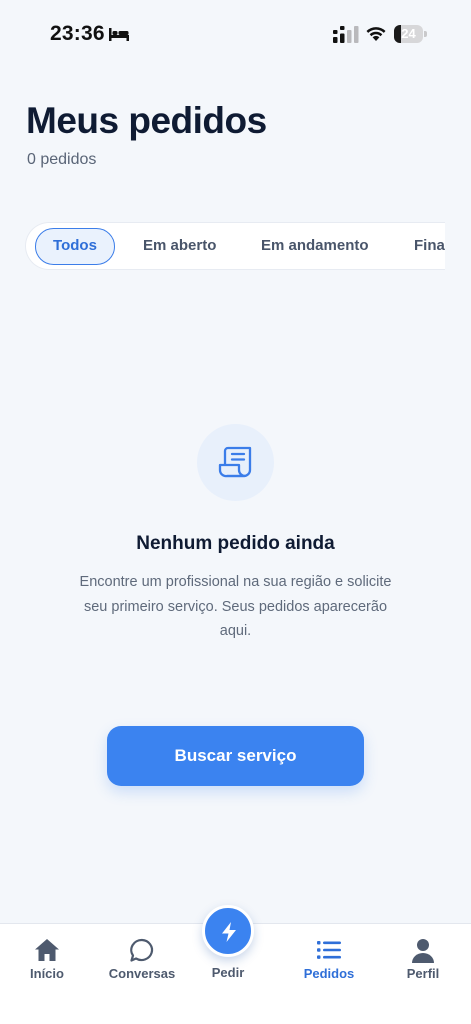  I want to click on nav-item-inicio: Início, so click(47, 959).